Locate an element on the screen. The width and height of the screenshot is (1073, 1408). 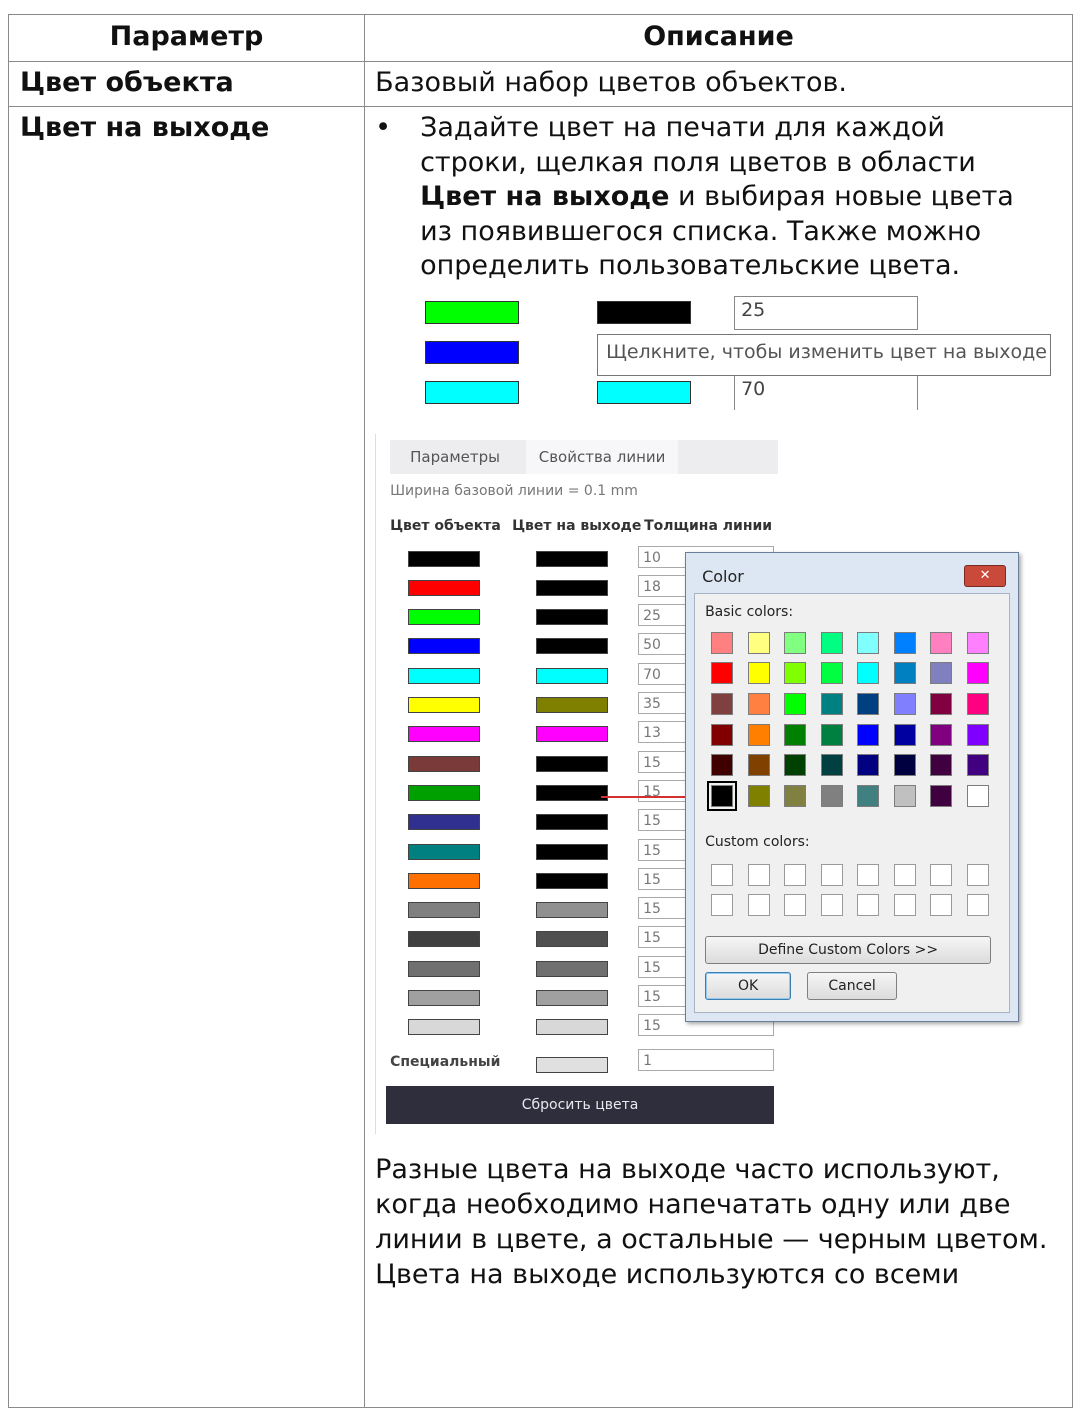
cancel-button: Cancel is located at coordinates (852, 985).